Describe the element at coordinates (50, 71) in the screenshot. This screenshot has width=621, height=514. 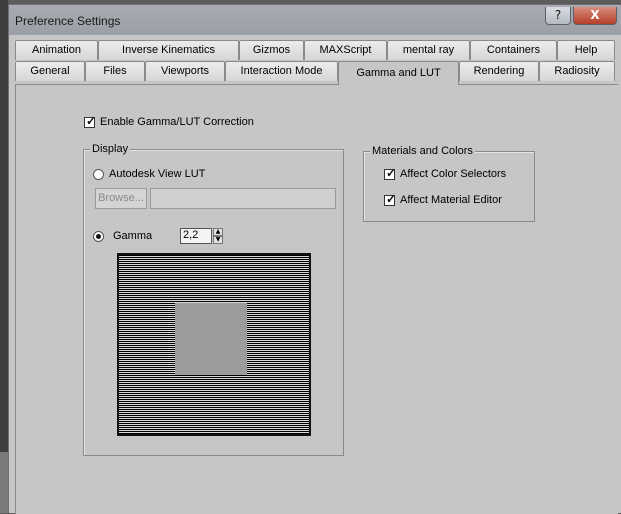
I see `tab-general: General` at that location.